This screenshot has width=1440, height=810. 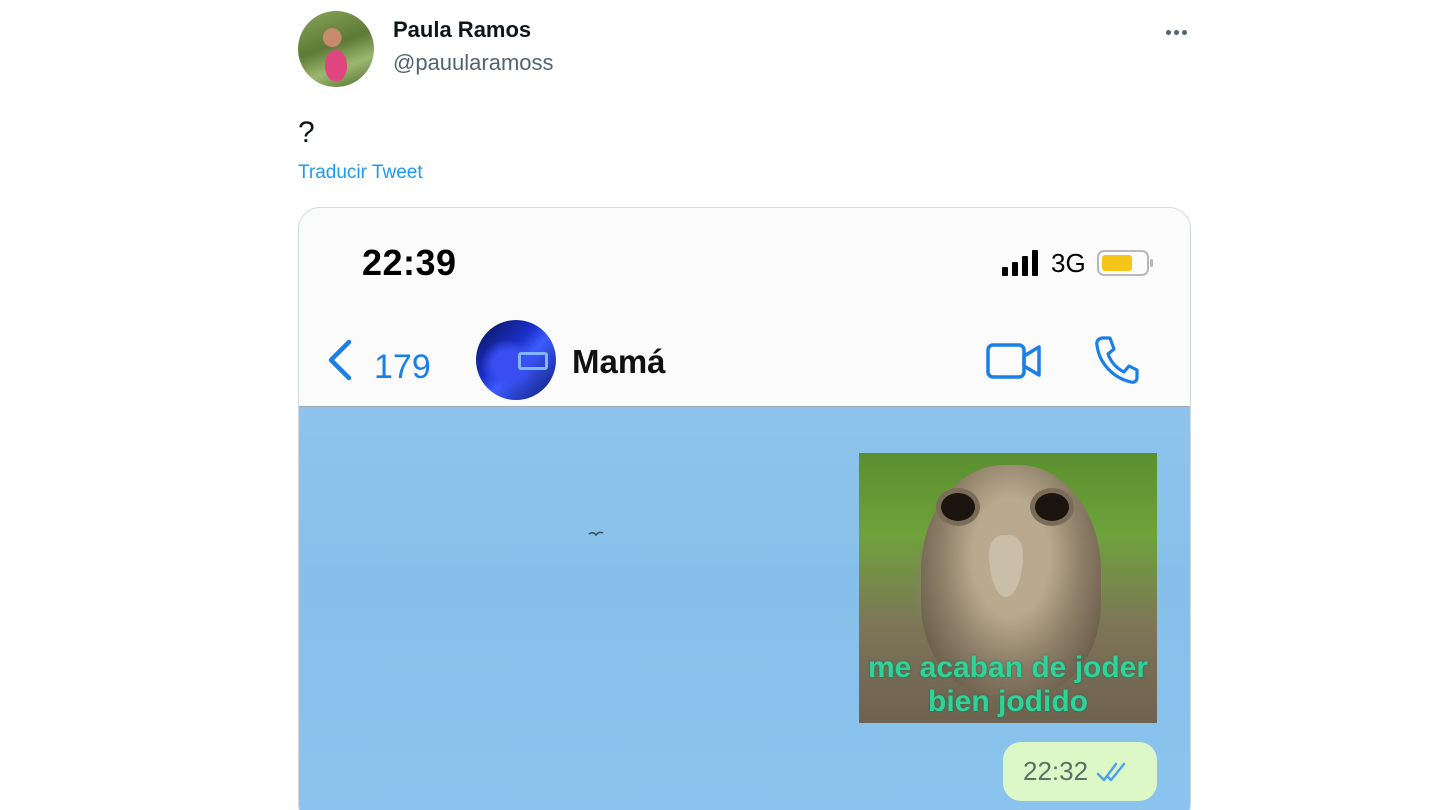 I want to click on message-timestamp-bubble: 22:32, so click(x=1080, y=771).